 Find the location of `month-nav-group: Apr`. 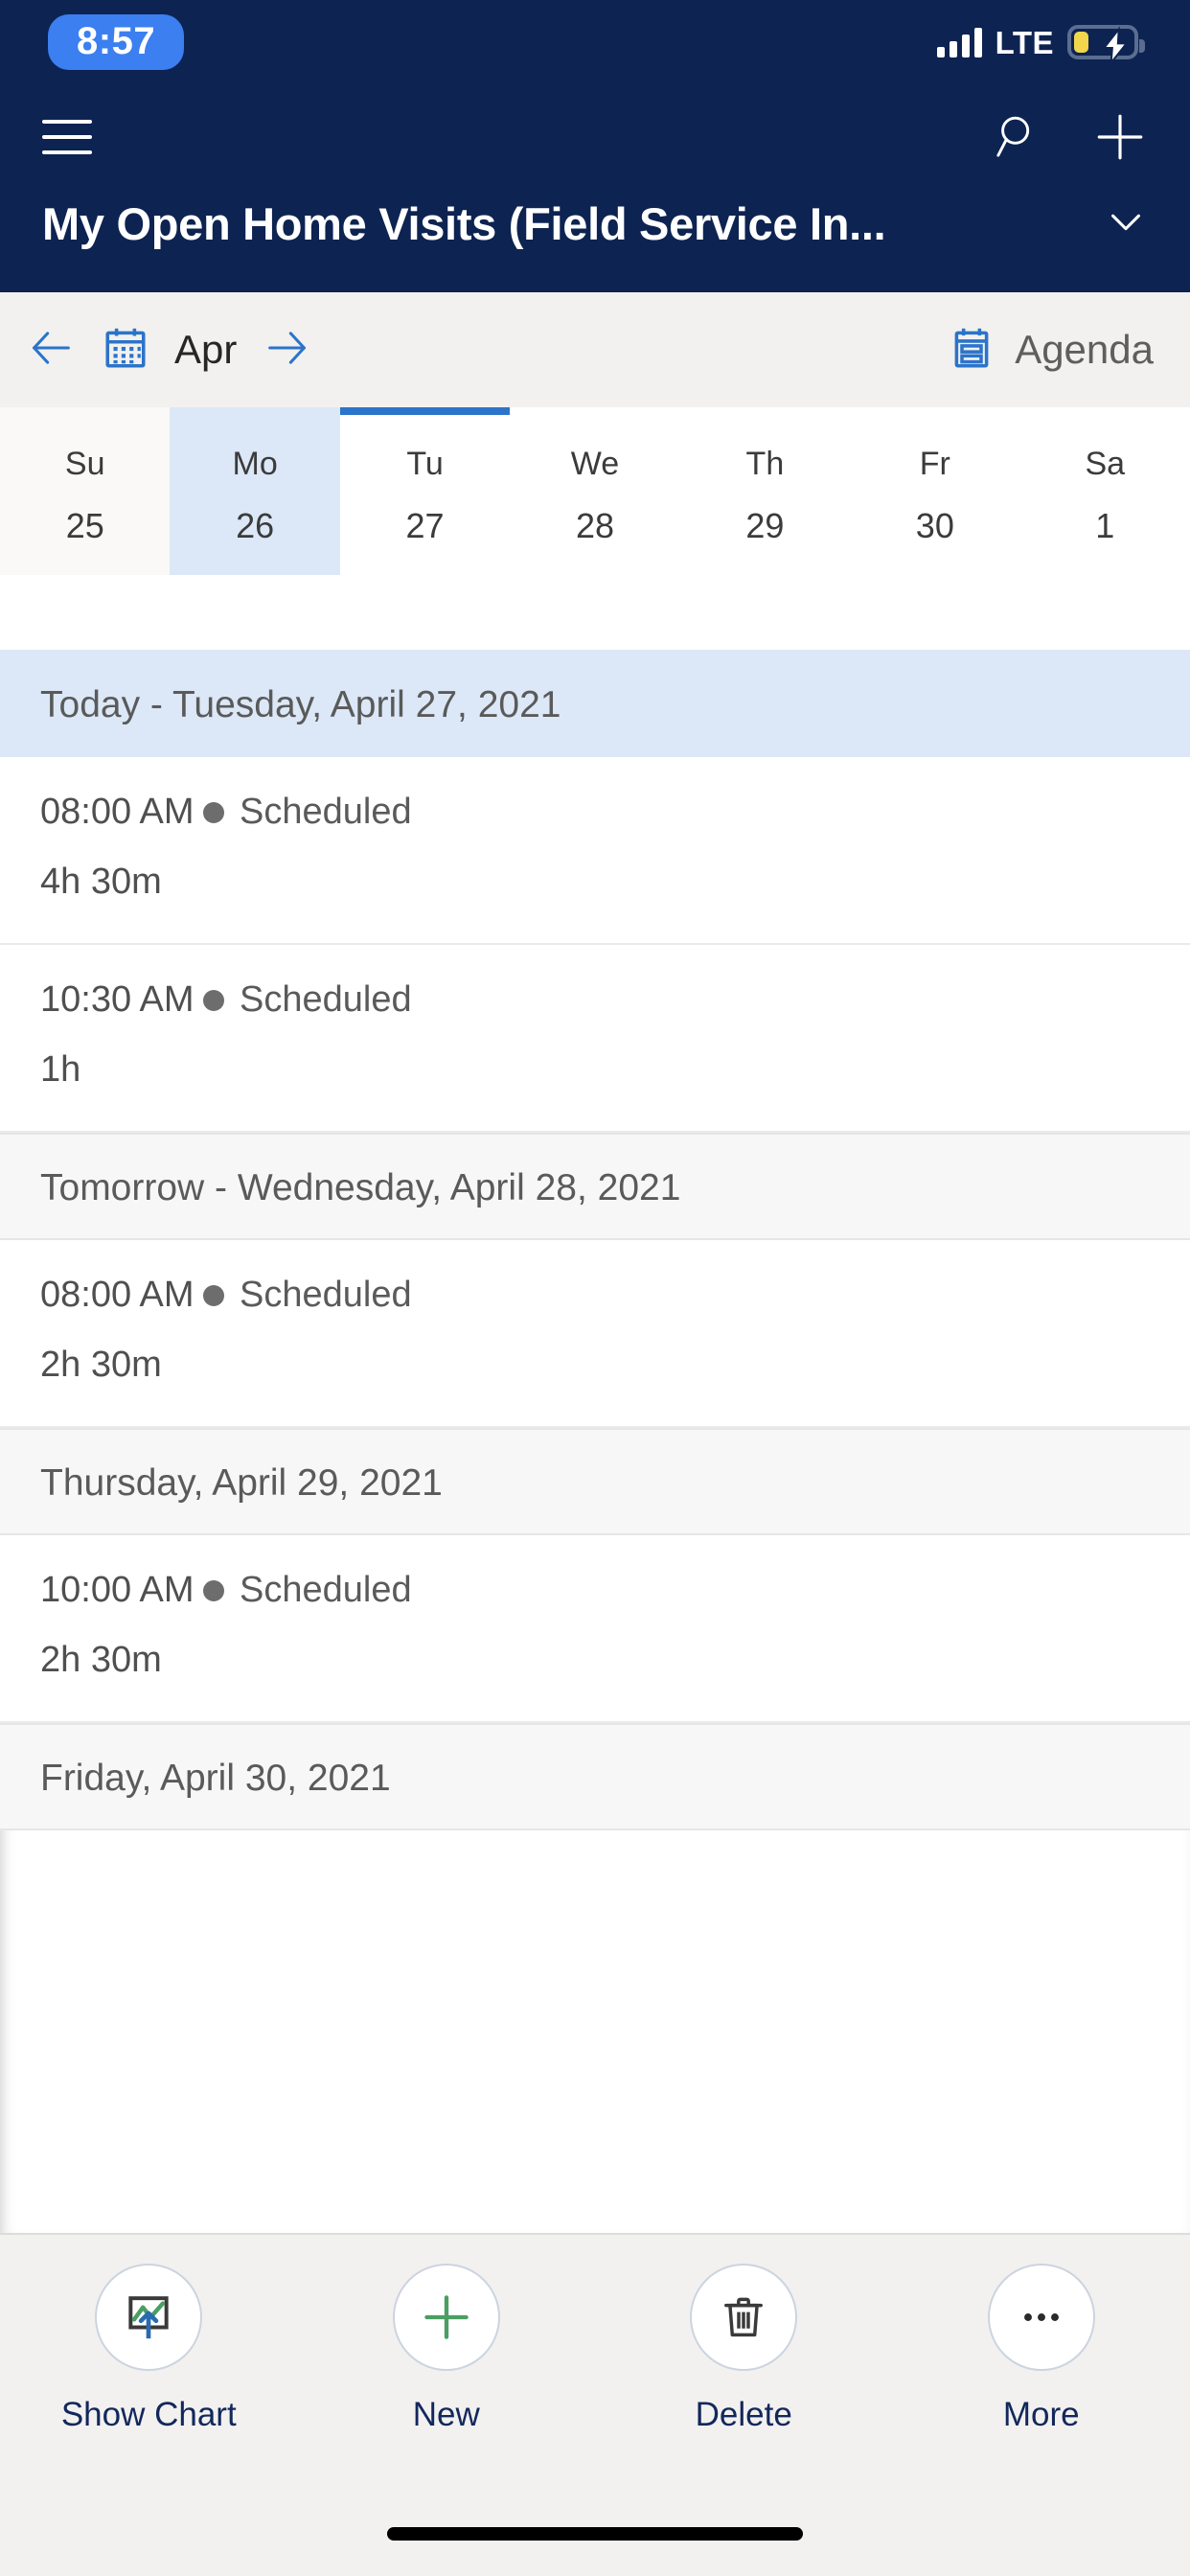

month-nav-group: Apr is located at coordinates (169, 350).